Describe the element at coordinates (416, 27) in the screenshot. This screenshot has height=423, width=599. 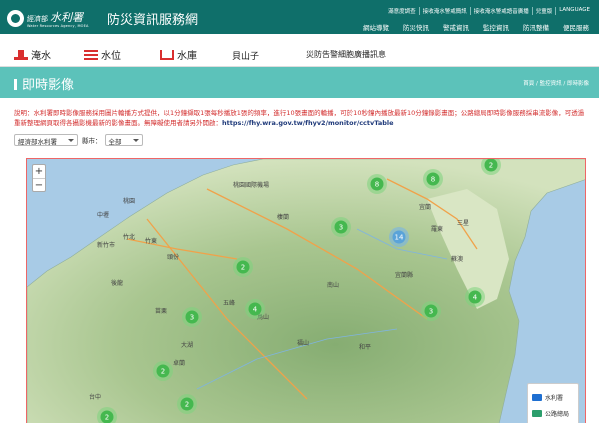
I see `nav-news: 防災快訊` at that location.